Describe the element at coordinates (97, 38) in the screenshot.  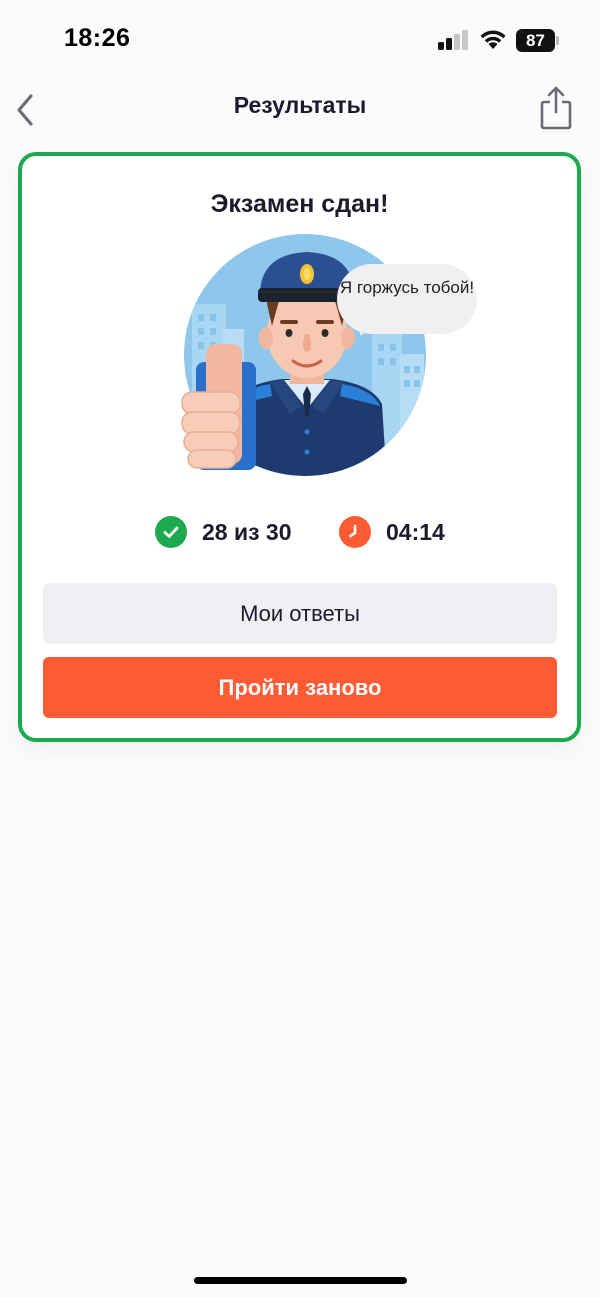
I see `status-time: 18:26` at that location.